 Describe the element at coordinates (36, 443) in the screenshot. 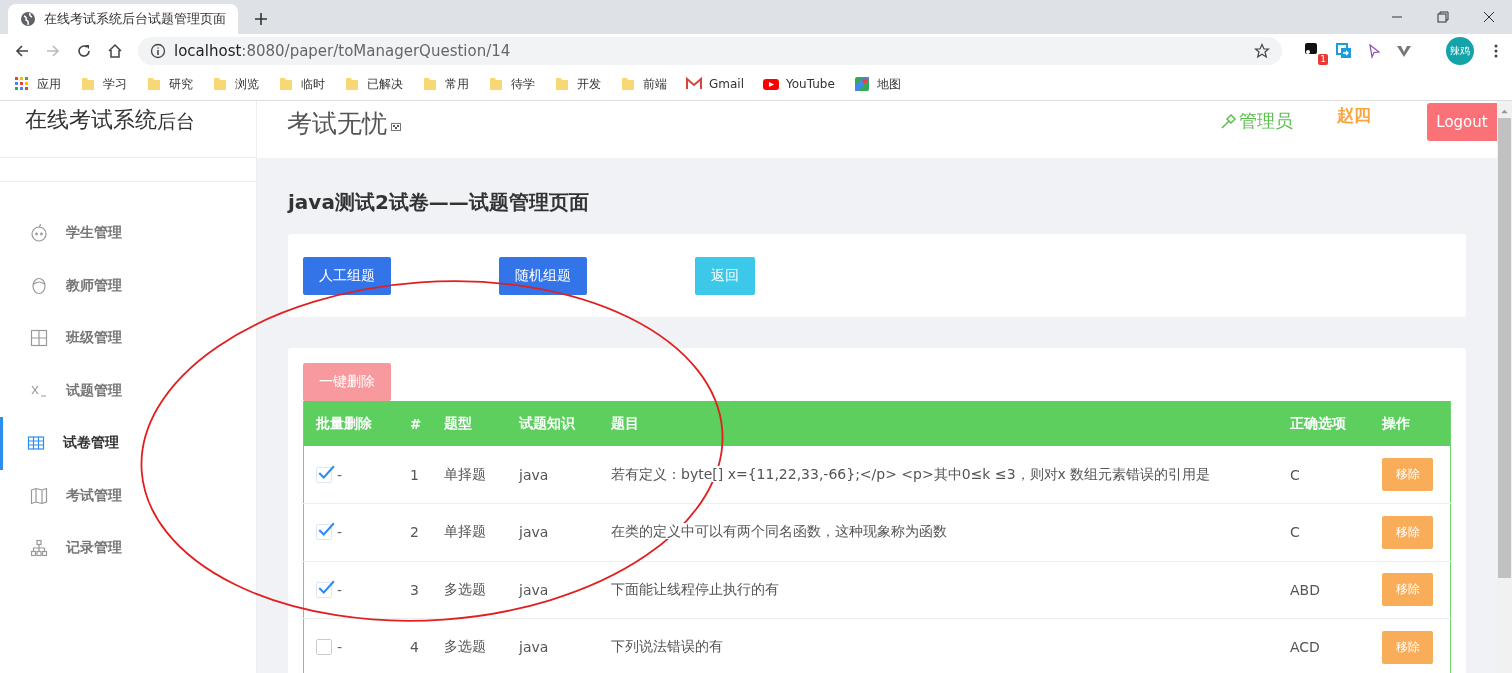

I see `table-icon` at that location.